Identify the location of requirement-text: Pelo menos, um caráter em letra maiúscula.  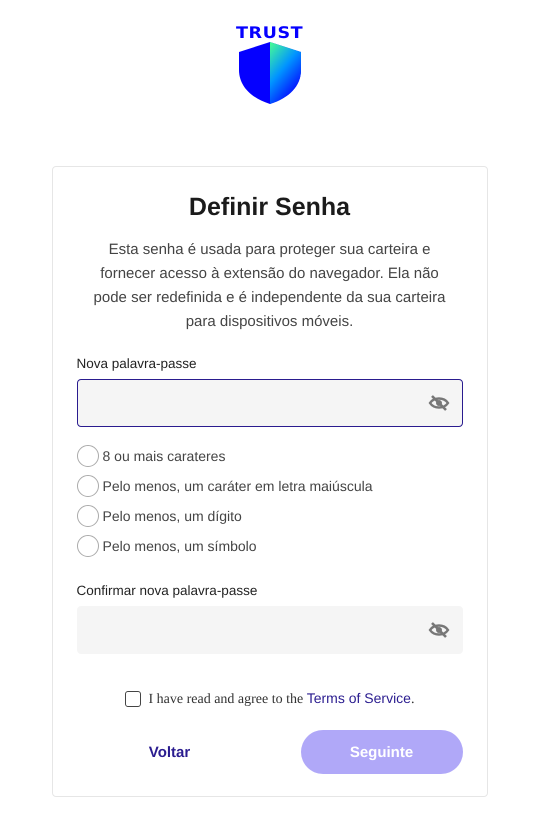
(237, 486).